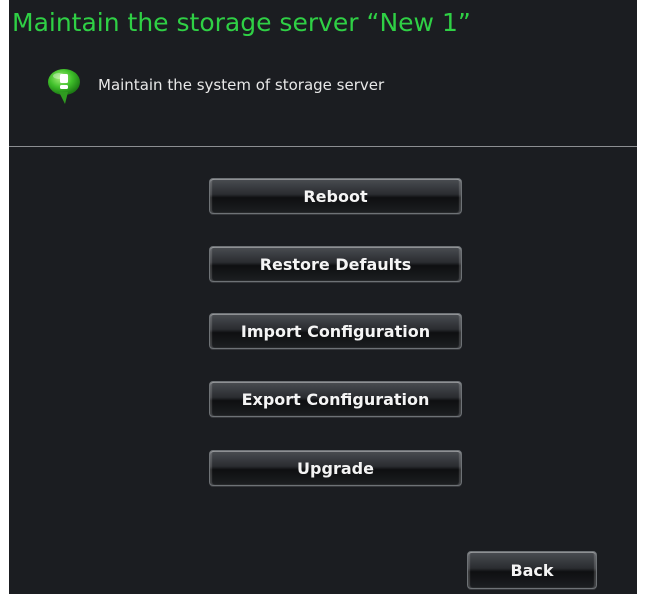 Image resolution: width=651 pixels, height=594 pixels. What do you see at coordinates (335, 468) in the screenshot?
I see `upgrade-button: Upgrade` at bounding box center [335, 468].